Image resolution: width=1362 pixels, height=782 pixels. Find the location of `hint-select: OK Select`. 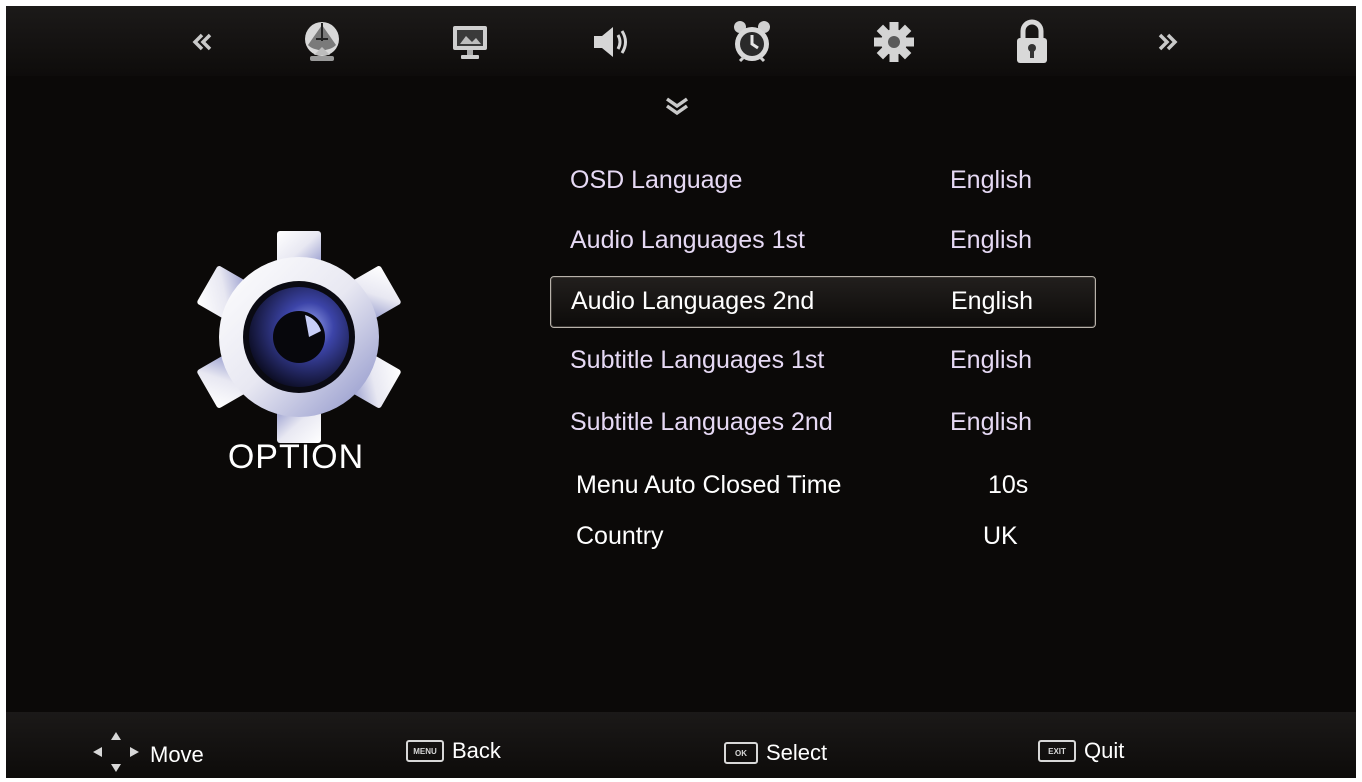

hint-select: OK Select is located at coordinates (775, 753).